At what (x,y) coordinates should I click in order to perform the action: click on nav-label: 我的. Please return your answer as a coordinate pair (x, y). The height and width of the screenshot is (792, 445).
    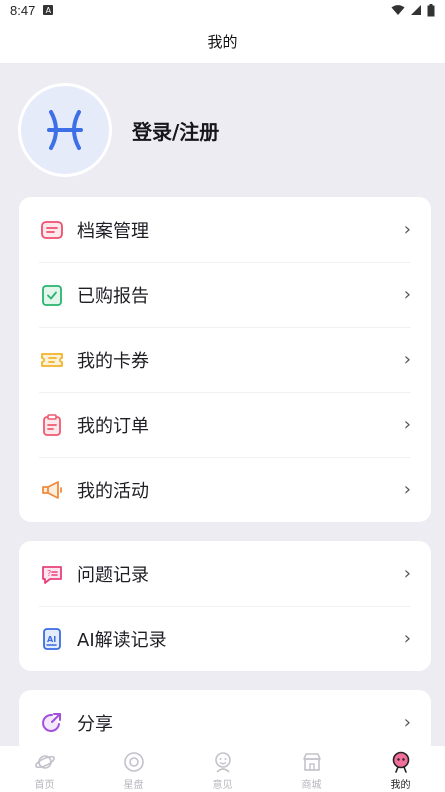
    Looking at the image, I should click on (400, 785).